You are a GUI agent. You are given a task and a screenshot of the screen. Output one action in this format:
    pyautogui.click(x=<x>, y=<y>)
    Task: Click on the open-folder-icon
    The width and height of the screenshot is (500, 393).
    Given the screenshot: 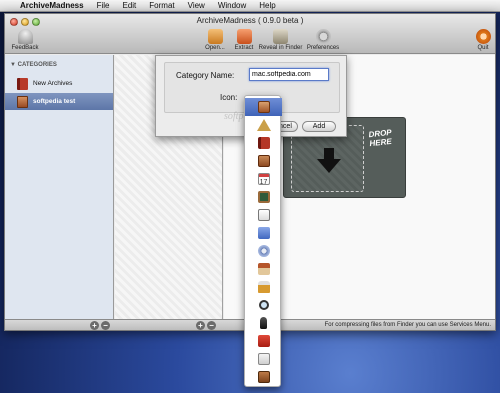 What is the action you would take?
    pyautogui.click(x=215, y=36)
    